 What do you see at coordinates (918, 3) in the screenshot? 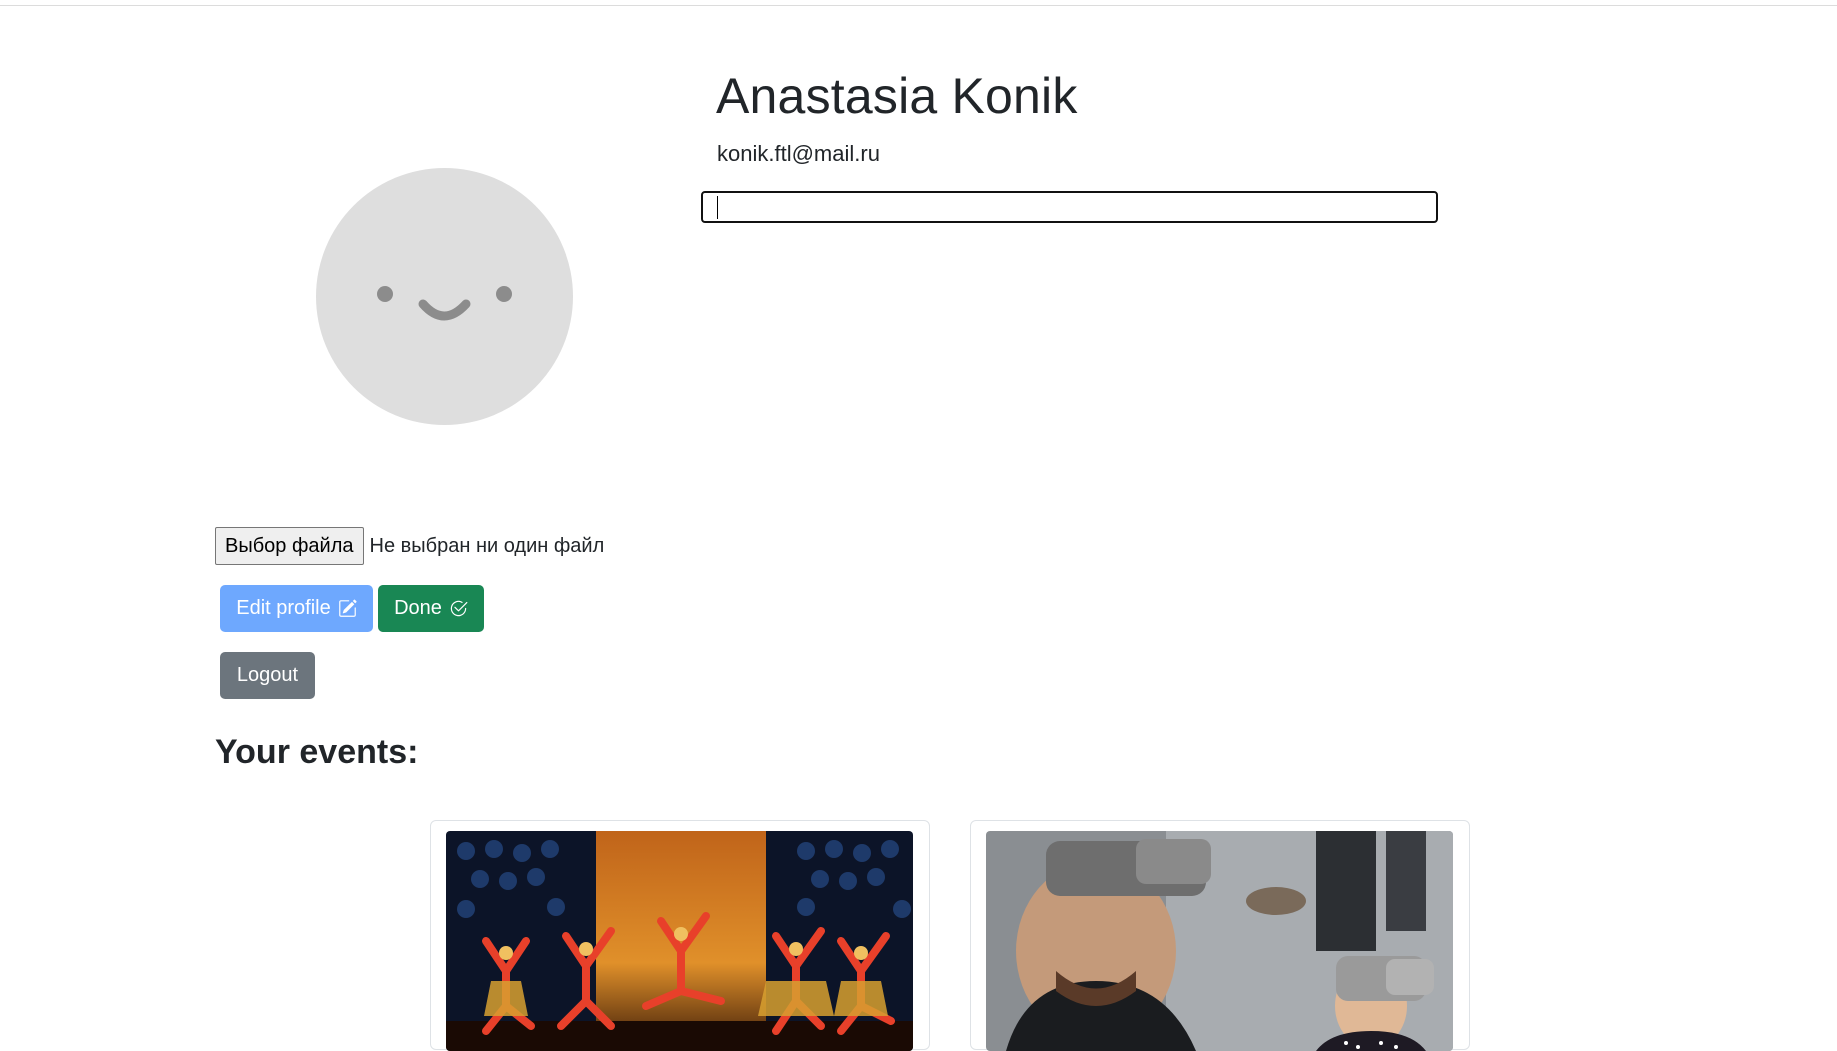
I see `top-divider` at bounding box center [918, 3].